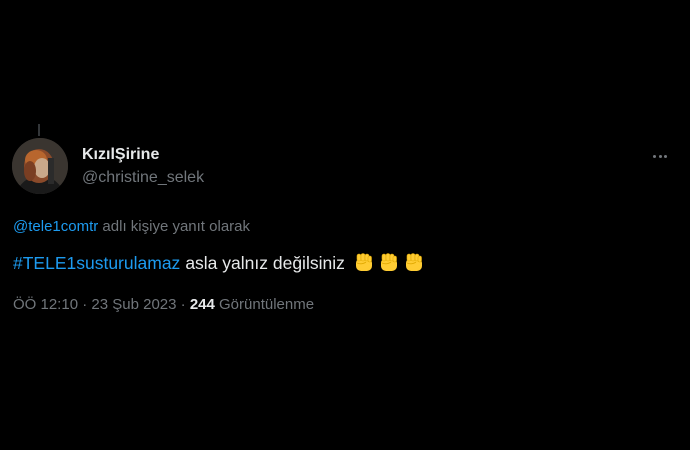  Describe the element at coordinates (265, 262) in the screenshot. I see `tweet-body: asla yalnız değilsiniz` at that location.